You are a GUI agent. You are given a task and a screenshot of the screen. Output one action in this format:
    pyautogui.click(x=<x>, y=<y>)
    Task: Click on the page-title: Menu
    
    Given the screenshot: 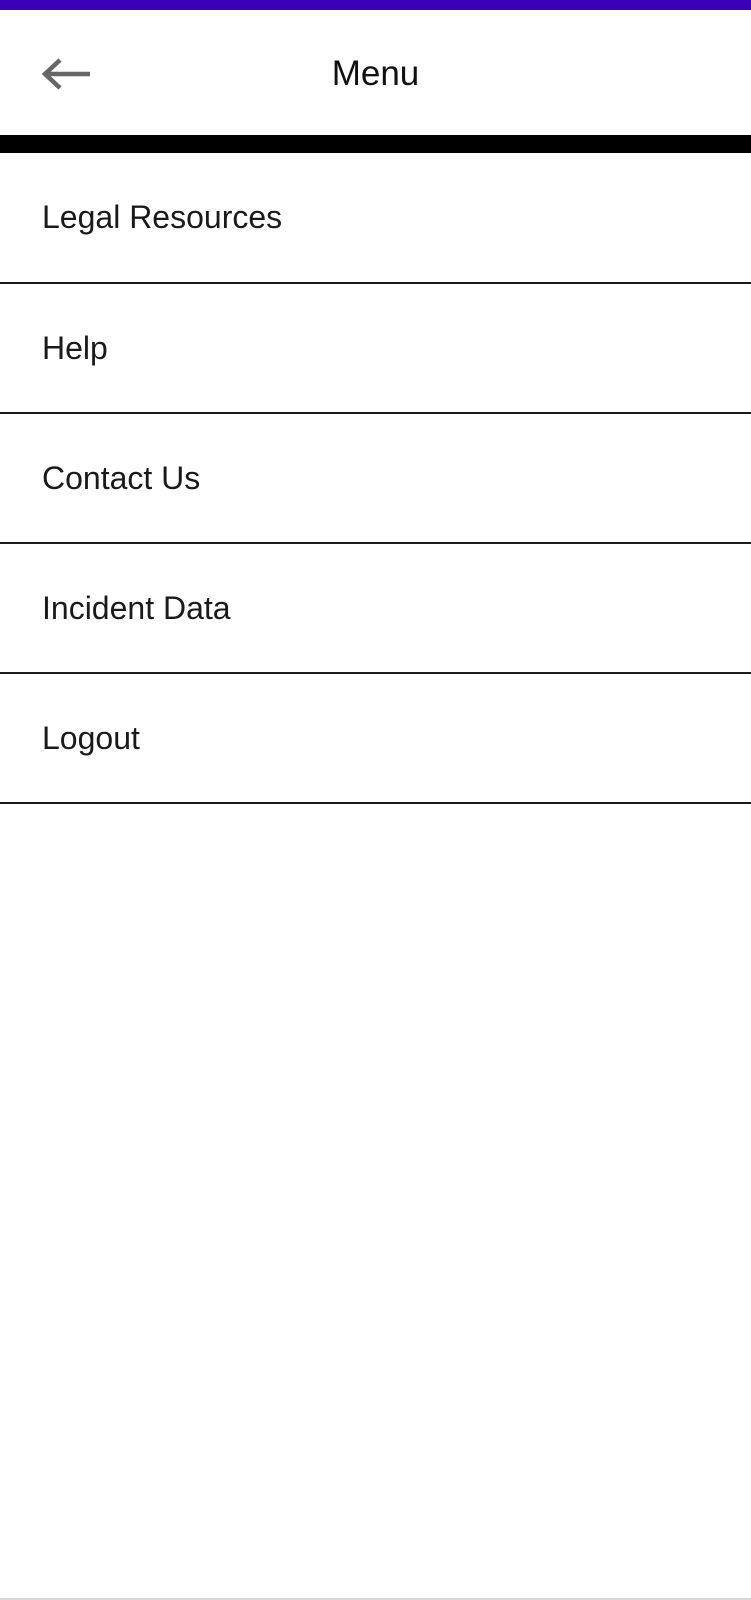 What is the action you would take?
    pyautogui.click(x=375, y=73)
    